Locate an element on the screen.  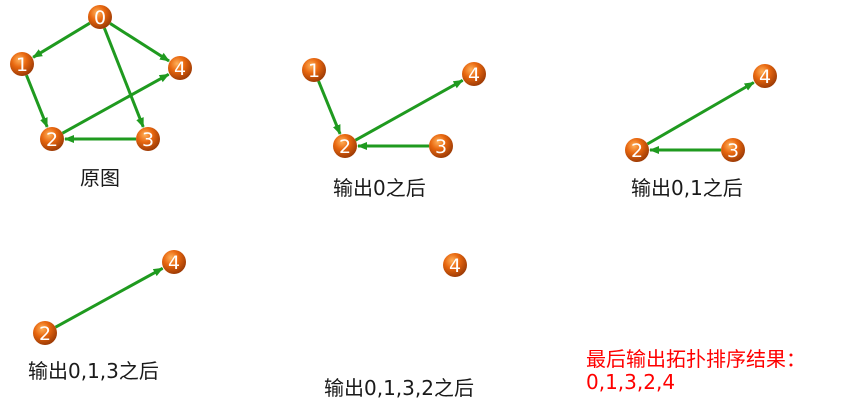
node-1-panel-0: 1 is located at coordinates (22, 64).